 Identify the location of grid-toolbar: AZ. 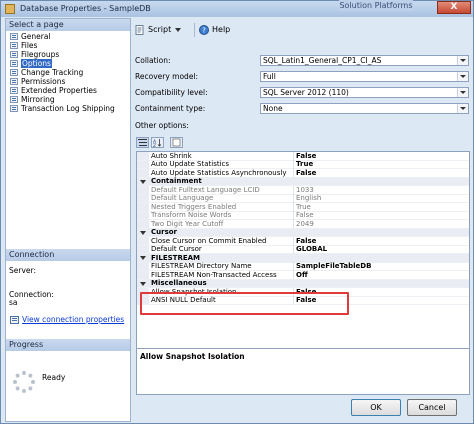
(159, 143).